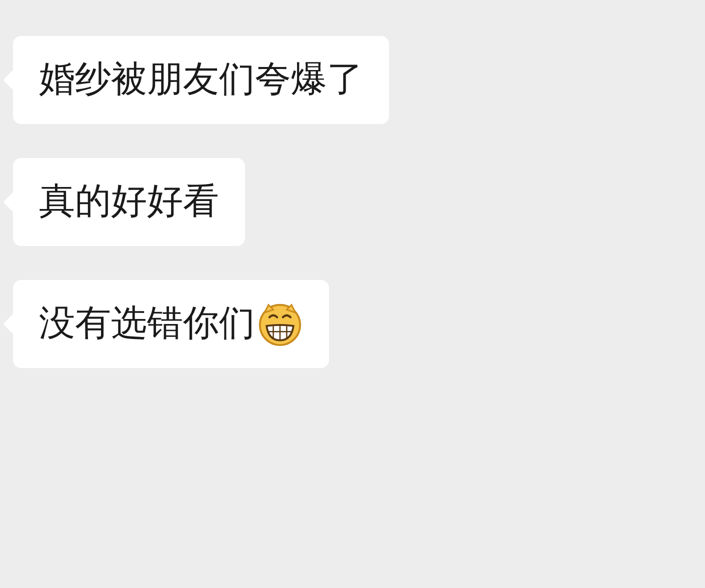 Image resolution: width=705 pixels, height=588 pixels. What do you see at coordinates (201, 80) in the screenshot?
I see `message-text: 婚纱被朋友们夸爆了` at bounding box center [201, 80].